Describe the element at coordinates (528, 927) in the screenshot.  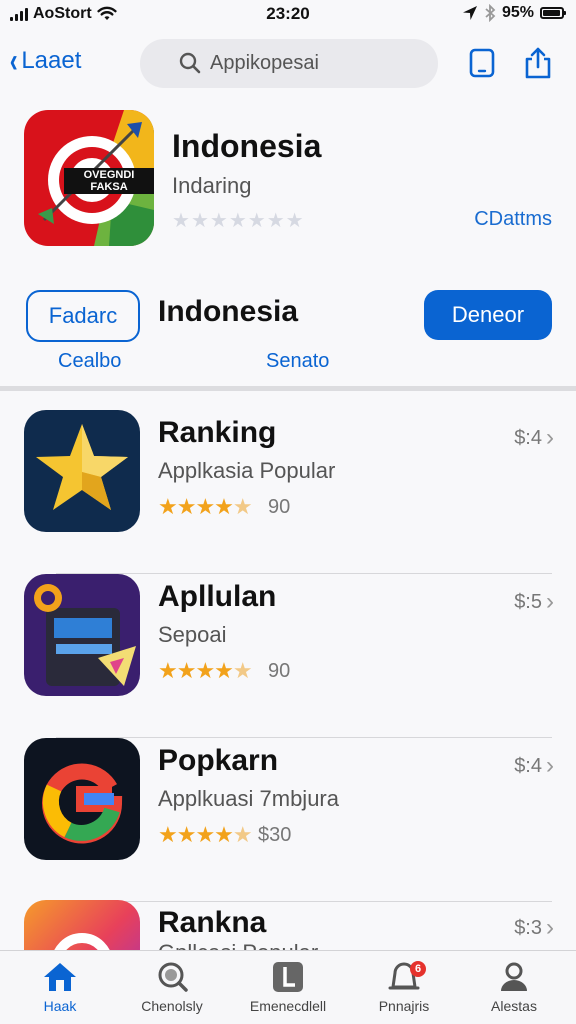
I see `price-label: $:3` at that location.